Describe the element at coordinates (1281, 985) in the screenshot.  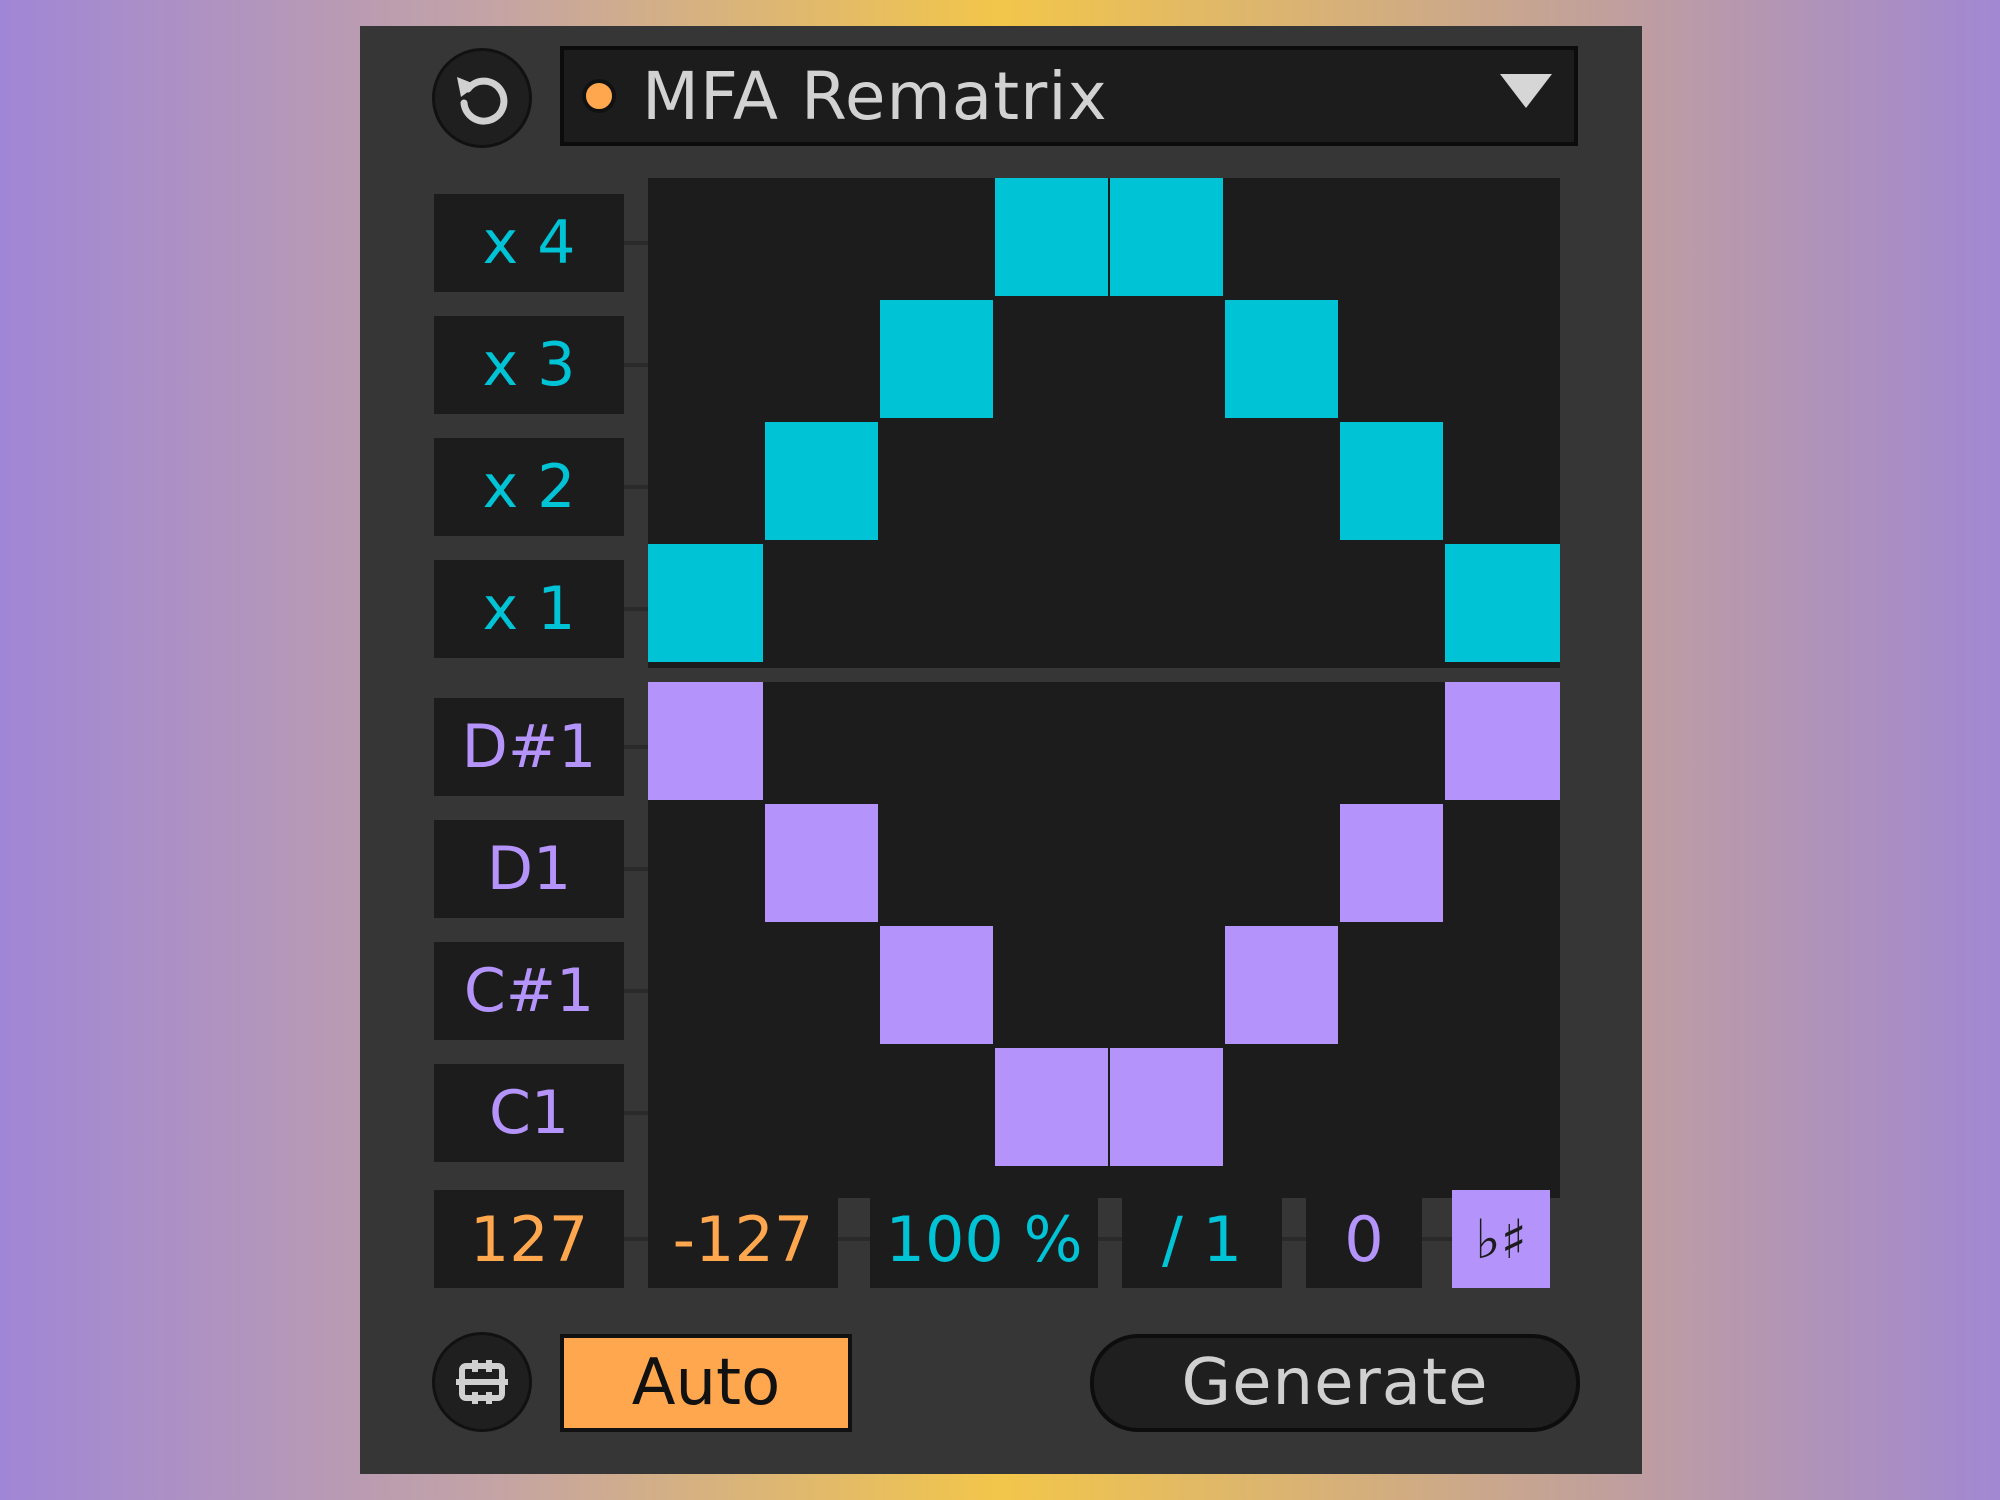
I see `note-cell-r3-c6` at that location.